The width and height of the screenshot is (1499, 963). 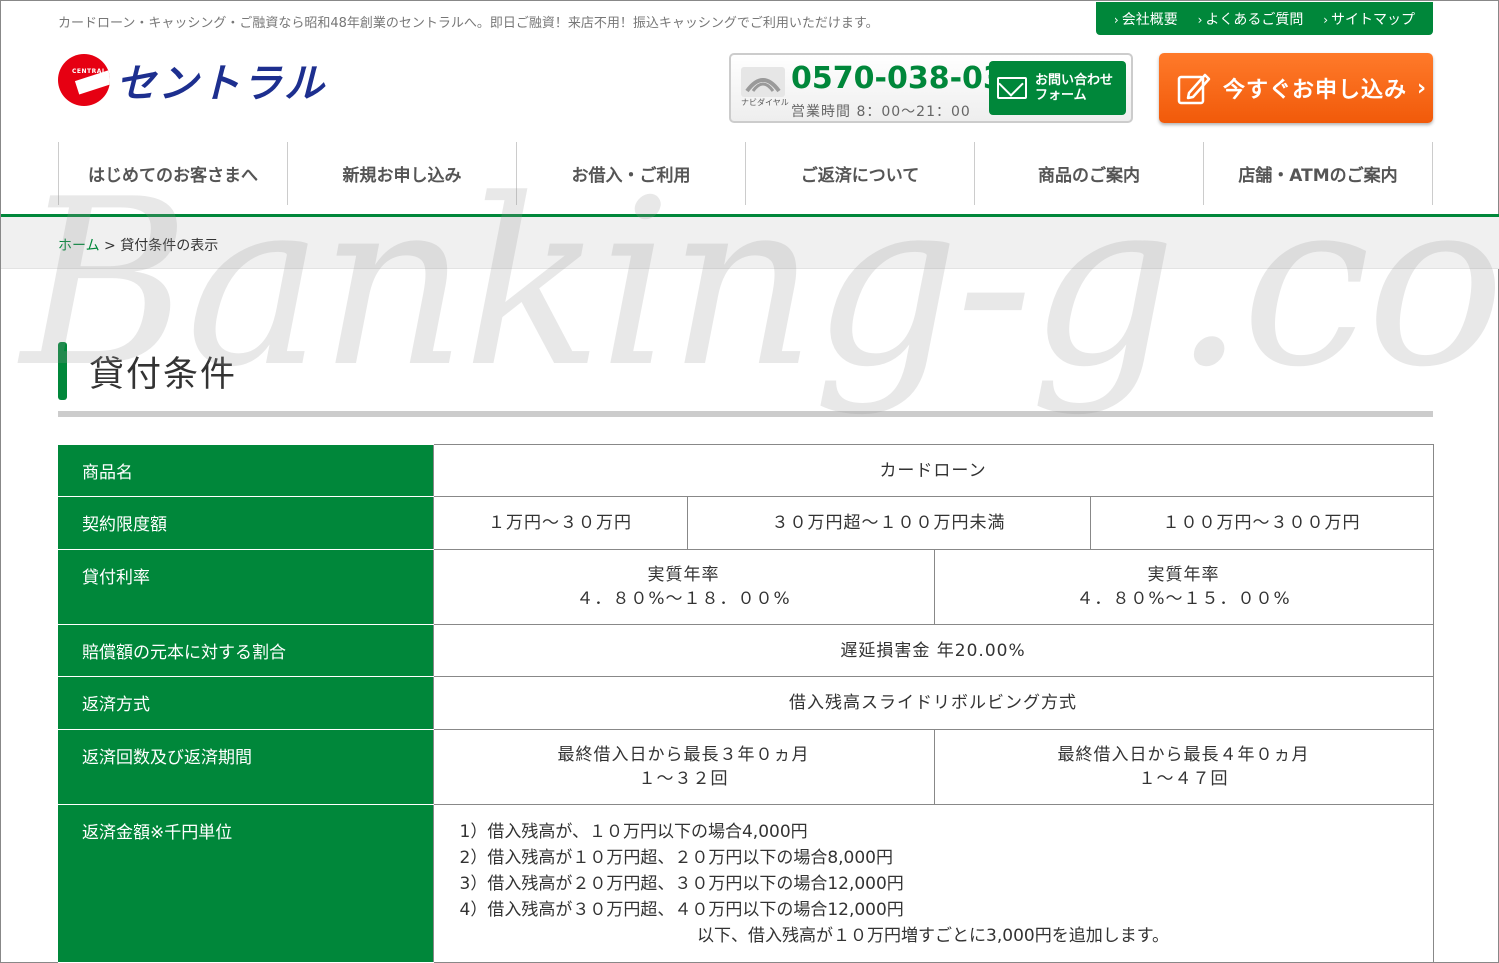 What do you see at coordinates (633, 832) in the screenshot?
I see `list-item: 1）借入残高が、１０万円以下の場合4,000円` at bounding box center [633, 832].